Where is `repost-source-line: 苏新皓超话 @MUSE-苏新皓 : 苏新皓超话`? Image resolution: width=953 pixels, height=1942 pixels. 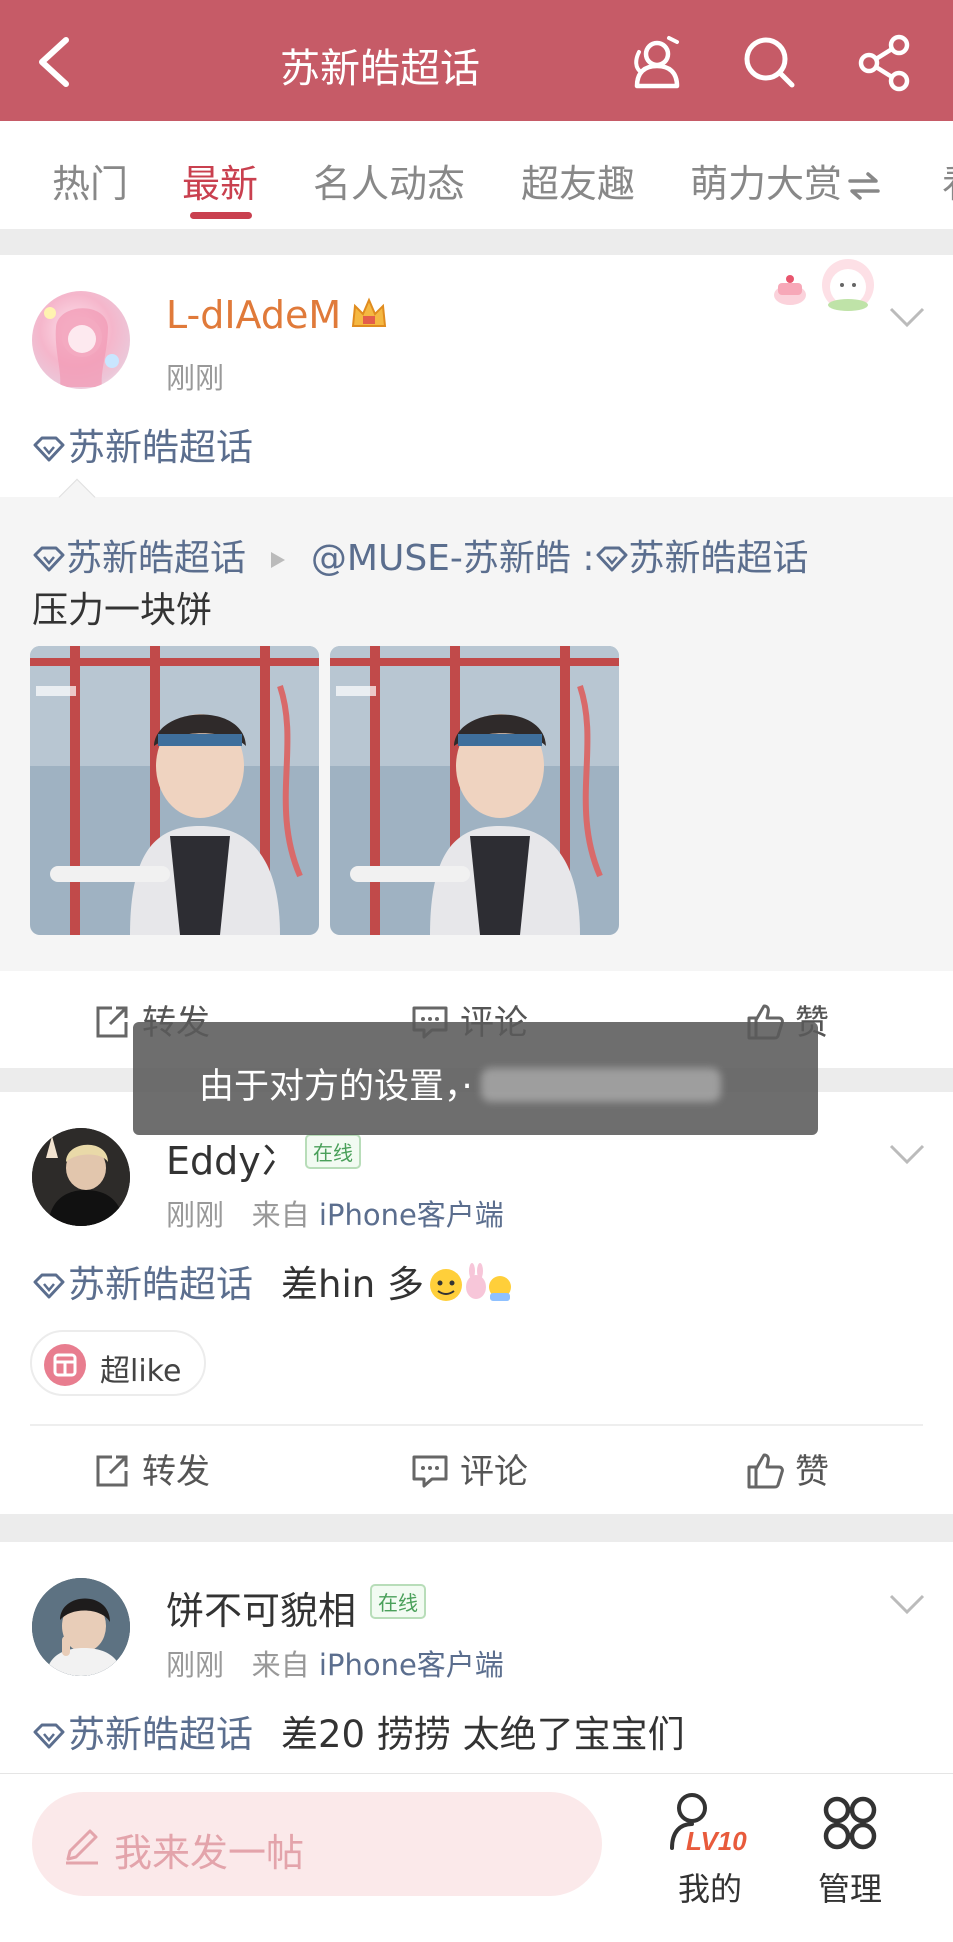
repost-source-line: 苏新皓超话 @MUSE-苏新皓 : 苏新皓超话 is located at coordinates (420, 555).